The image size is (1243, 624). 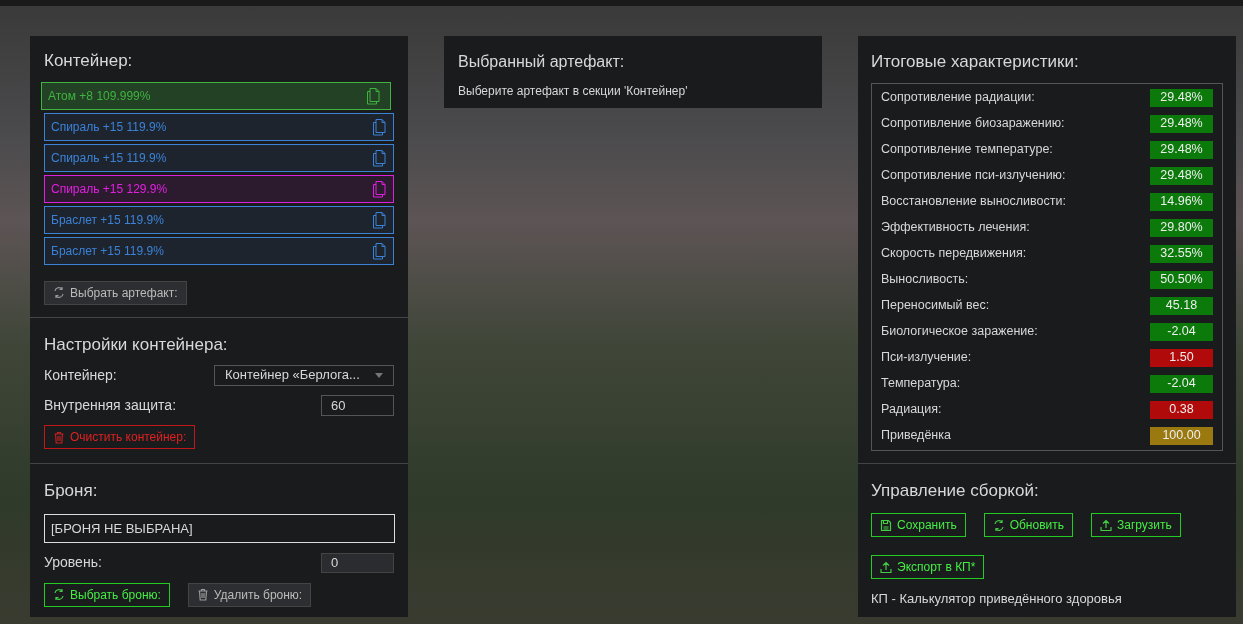 What do you see at coordinates (1181, 201) in the screenshot?
I see `stat-value: 14.96%` at bounding box center [1181, 201].